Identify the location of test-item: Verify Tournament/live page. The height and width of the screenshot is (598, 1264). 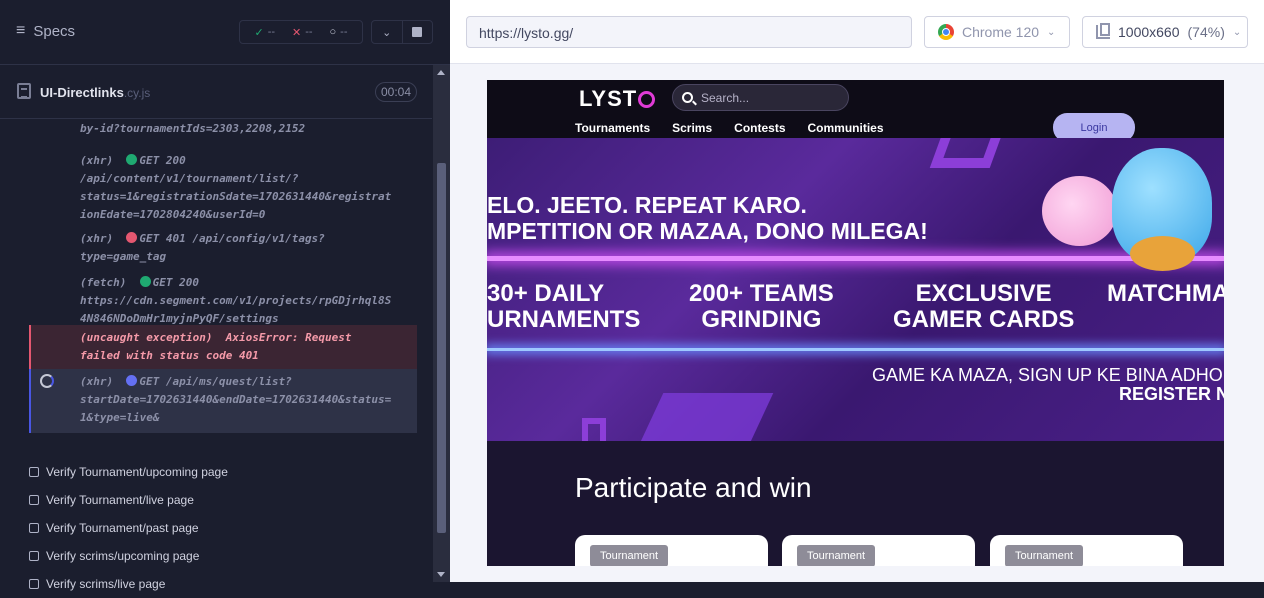
(229, 500).